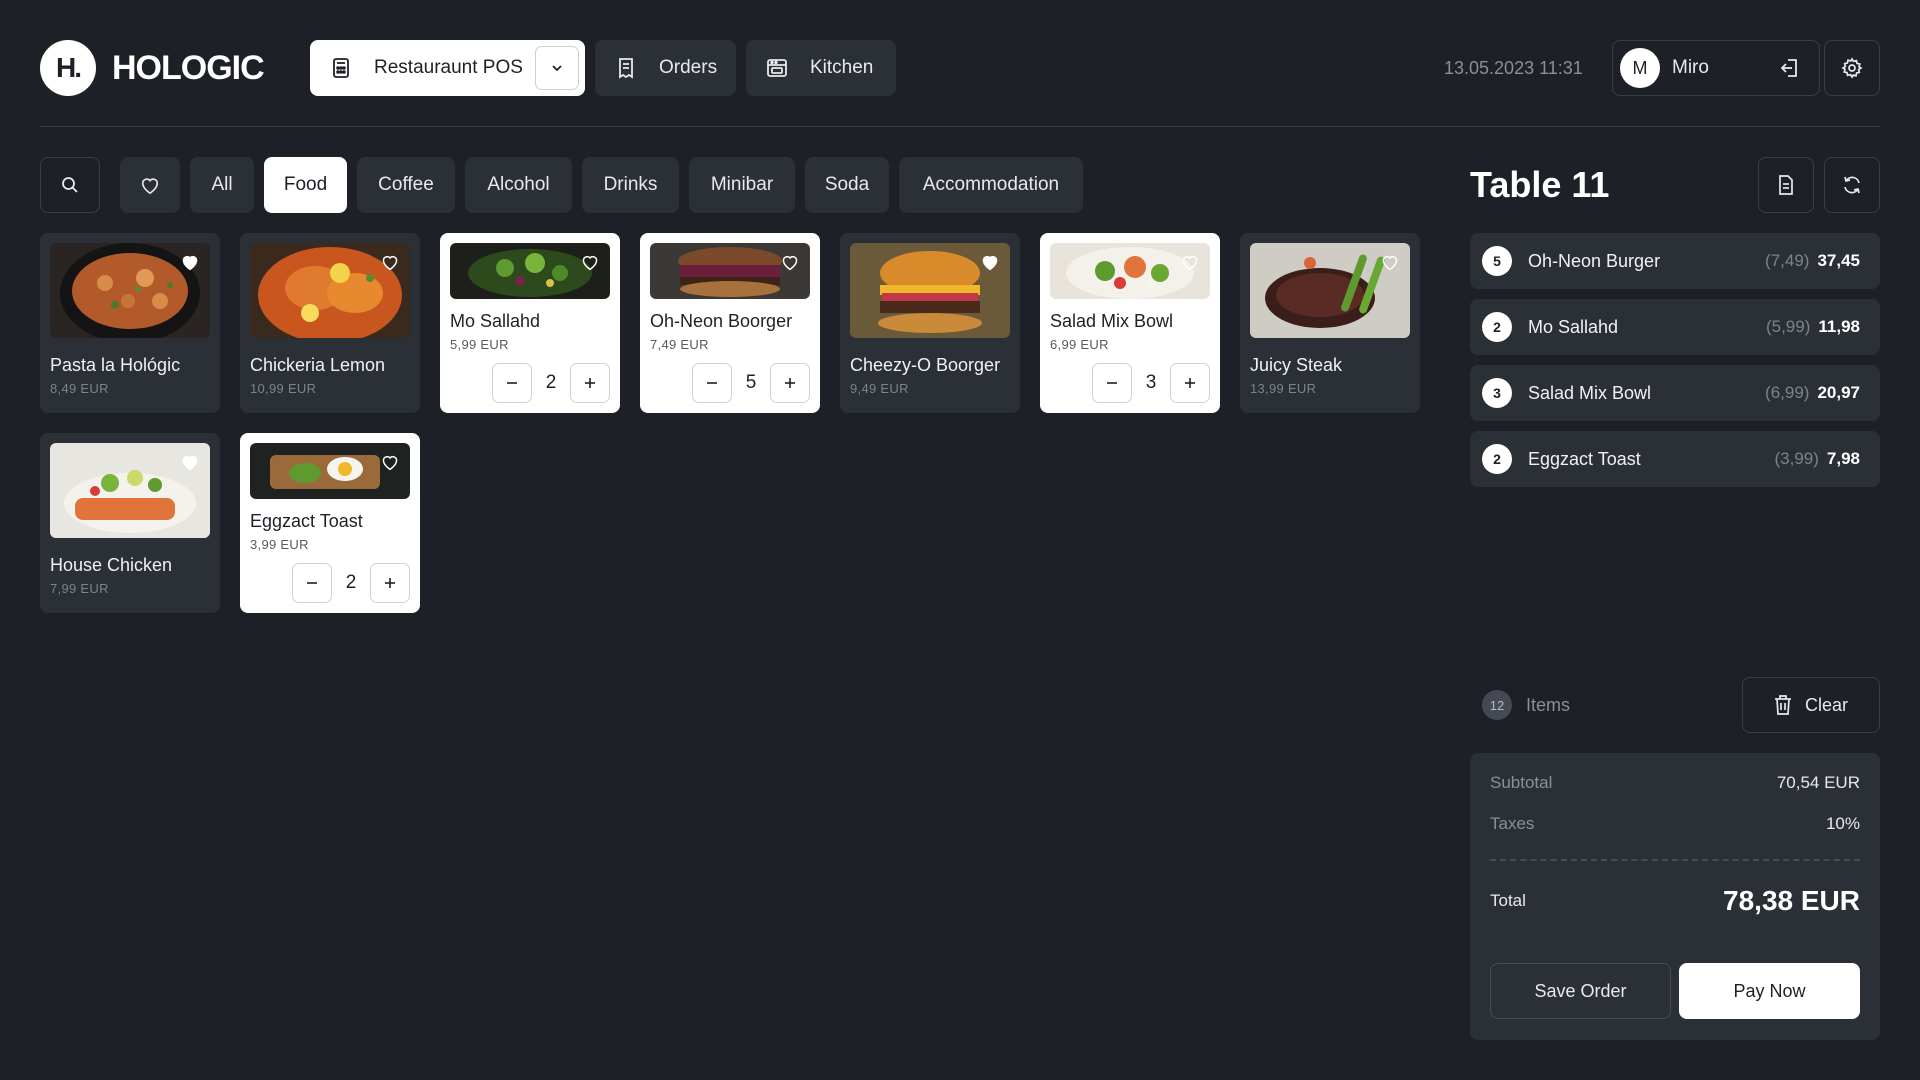 This screenshot has width=1920, height=1080. What do you see at coordinates (1580, 991) in the screenshot?
I see `save-order-button: Save Order` at bounding box center [1580, 991].